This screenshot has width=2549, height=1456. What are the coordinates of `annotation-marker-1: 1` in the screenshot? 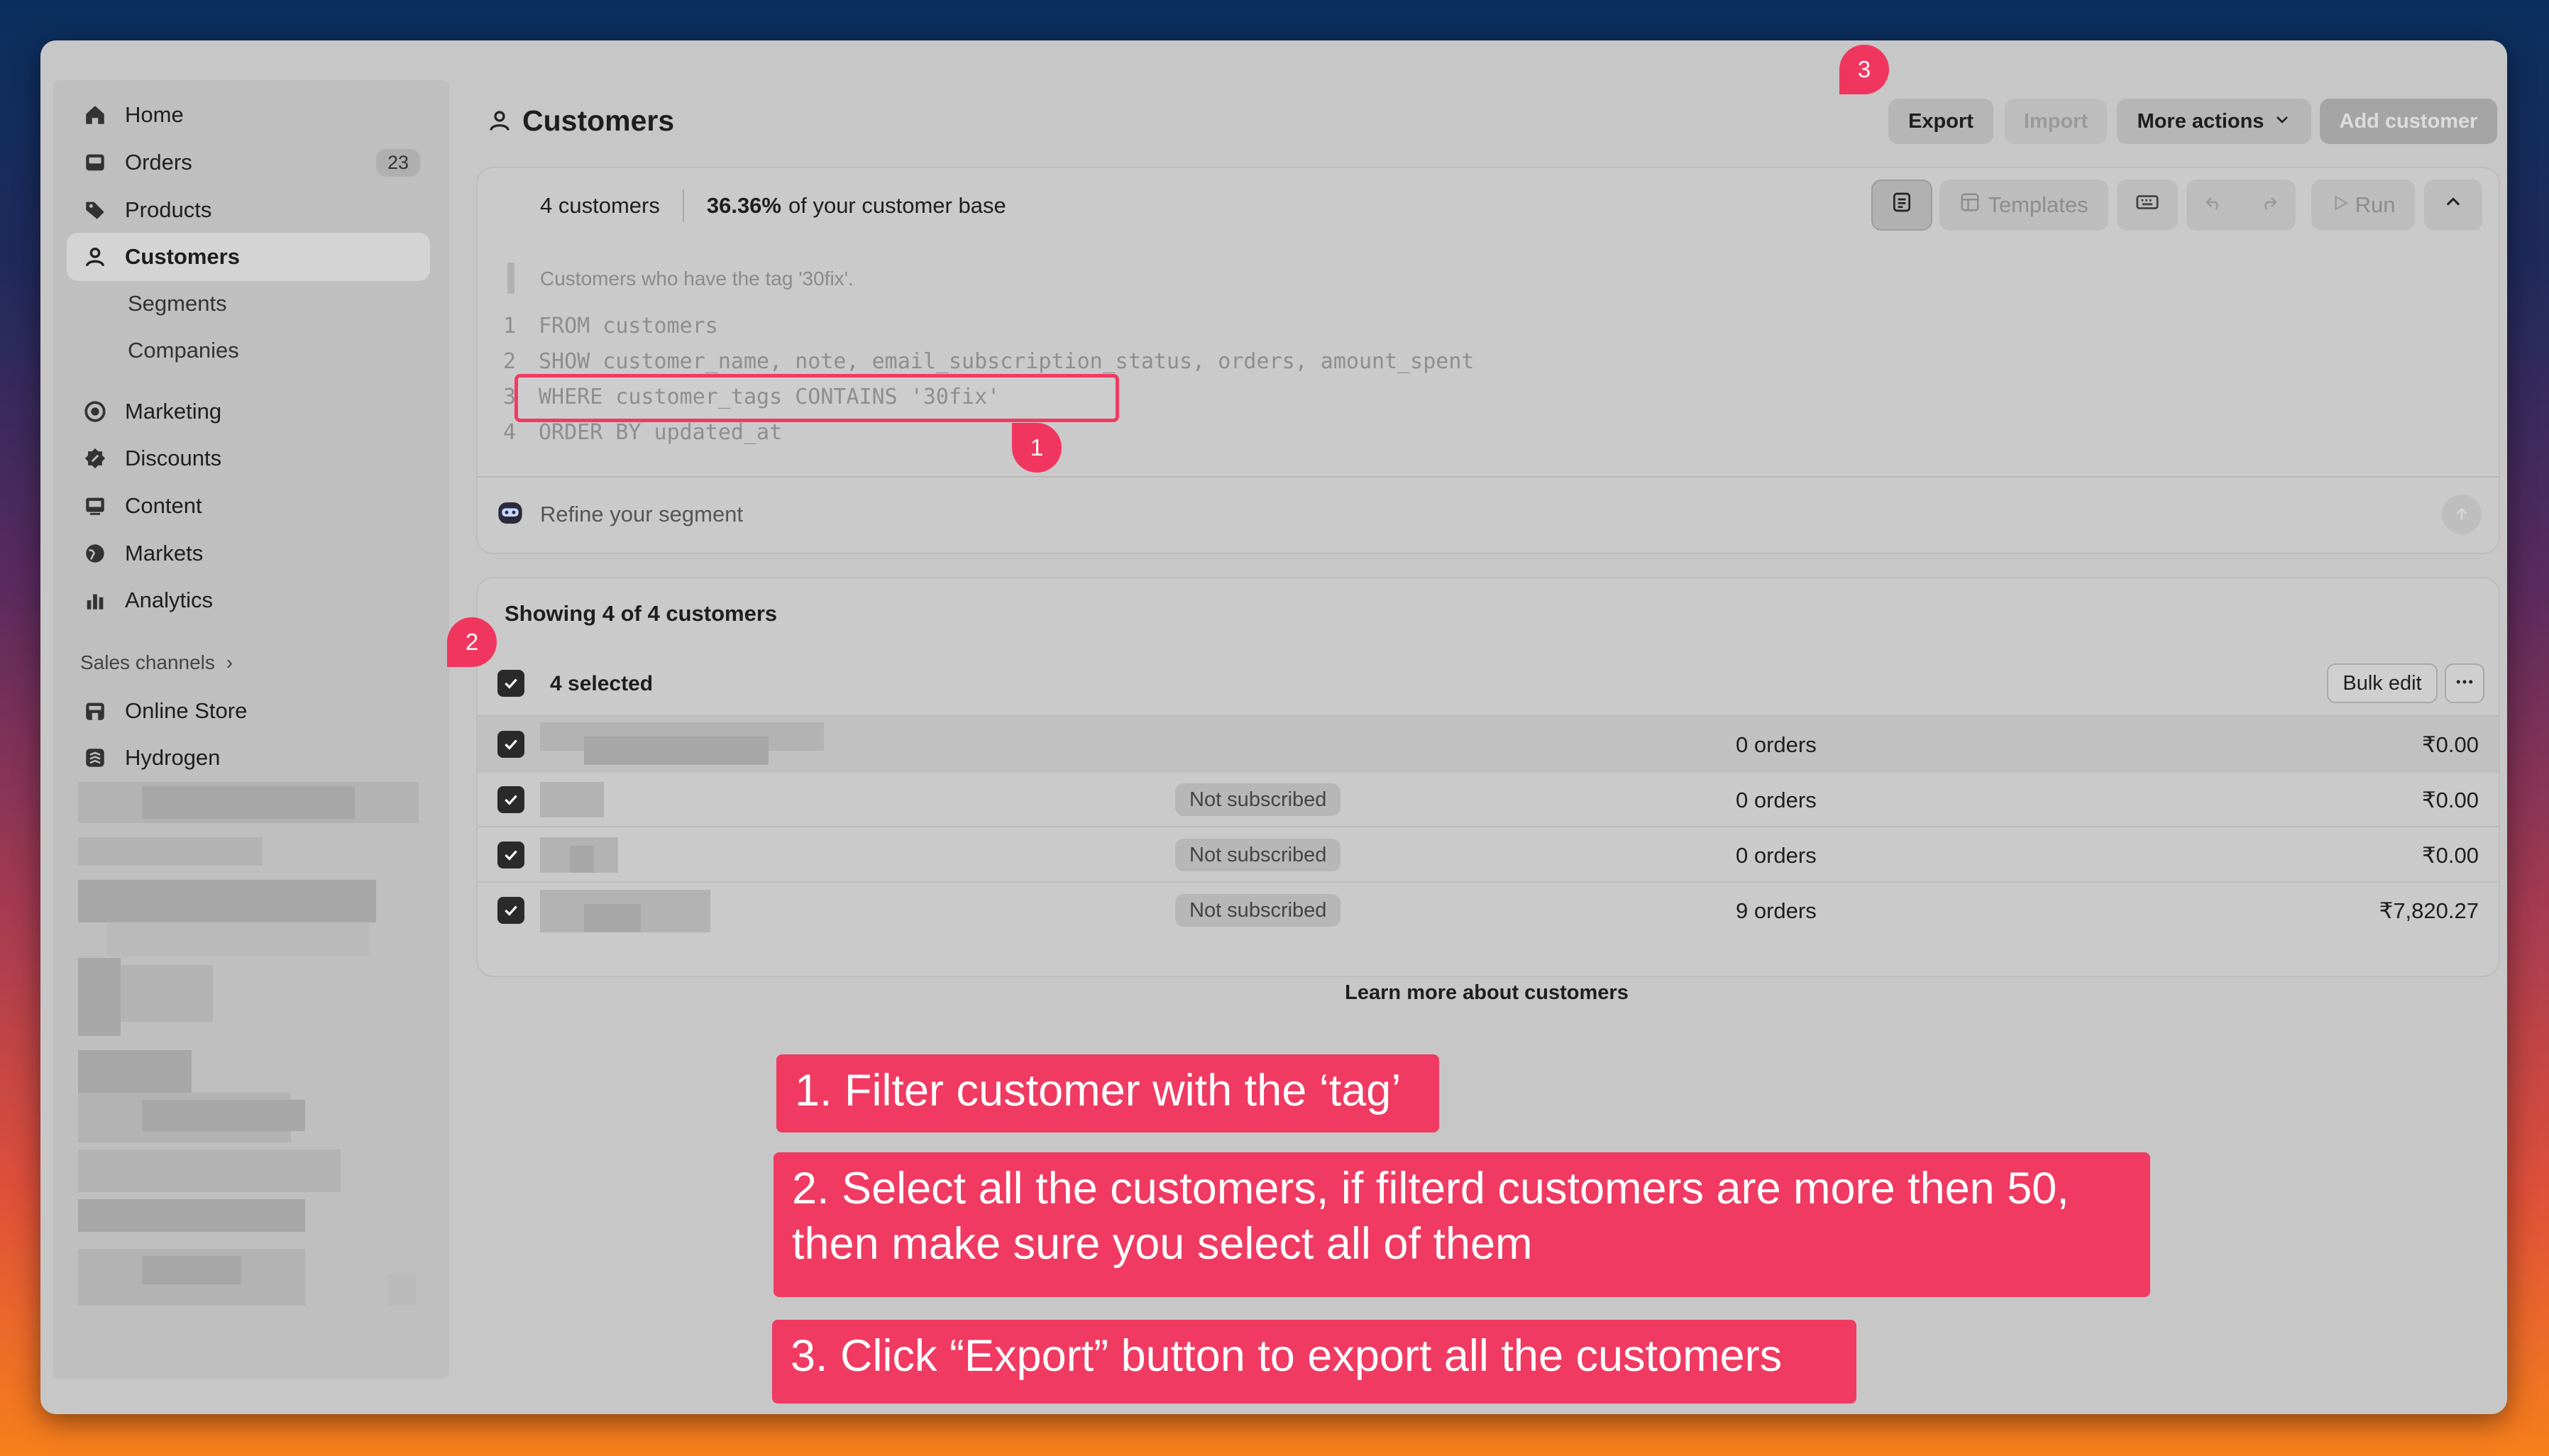 It's located at (1037, 448).